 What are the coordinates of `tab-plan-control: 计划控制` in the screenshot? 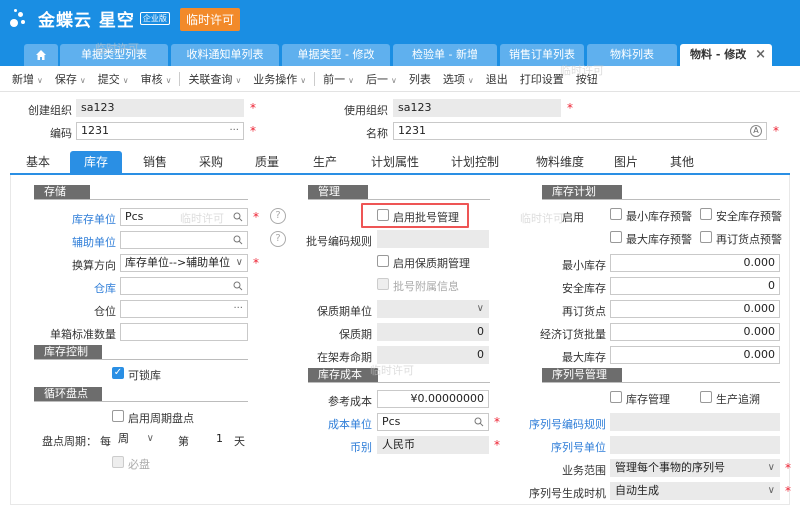 It's located at (475, 162).